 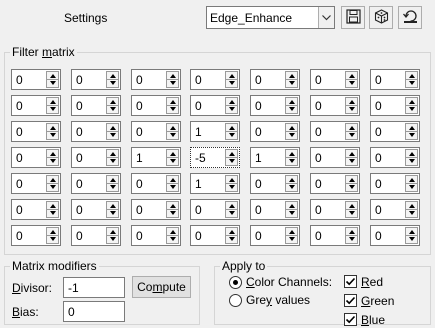 I want to click on color-channels-radio, so click(x=235, y=282).